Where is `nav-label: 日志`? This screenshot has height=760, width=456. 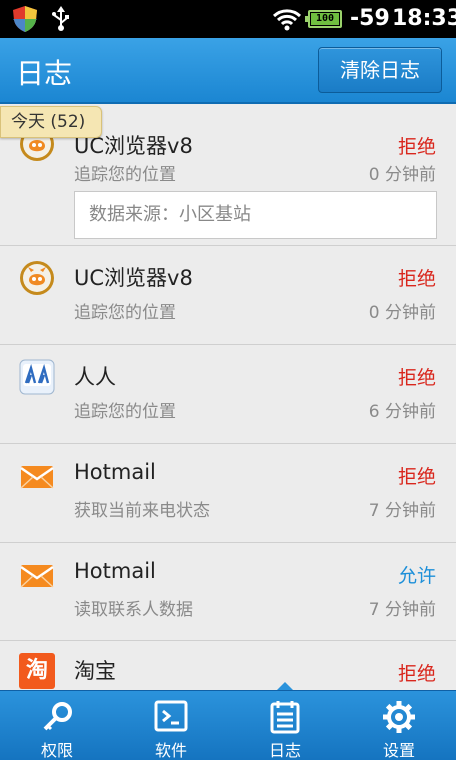
nav-label: 日志 is located at coordinates (284, 750).